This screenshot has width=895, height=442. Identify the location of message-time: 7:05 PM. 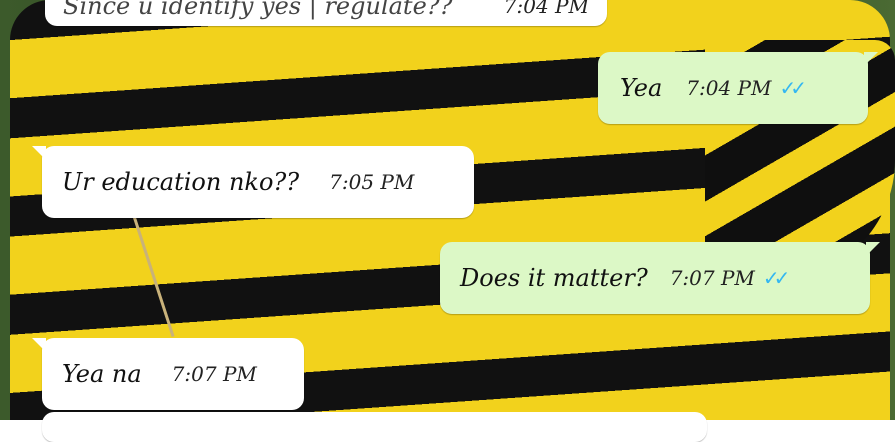
(372, 182).